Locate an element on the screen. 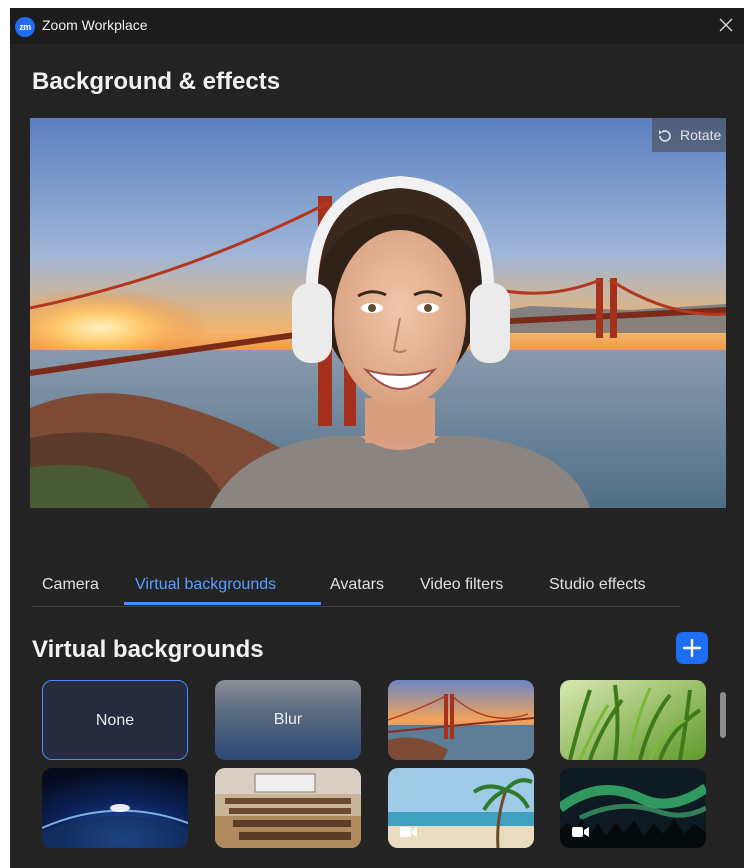 Image resolution: width=744 pixels, height=868 pixels. section-title: Virtual backgrounds is located at coordinates (148, 649).